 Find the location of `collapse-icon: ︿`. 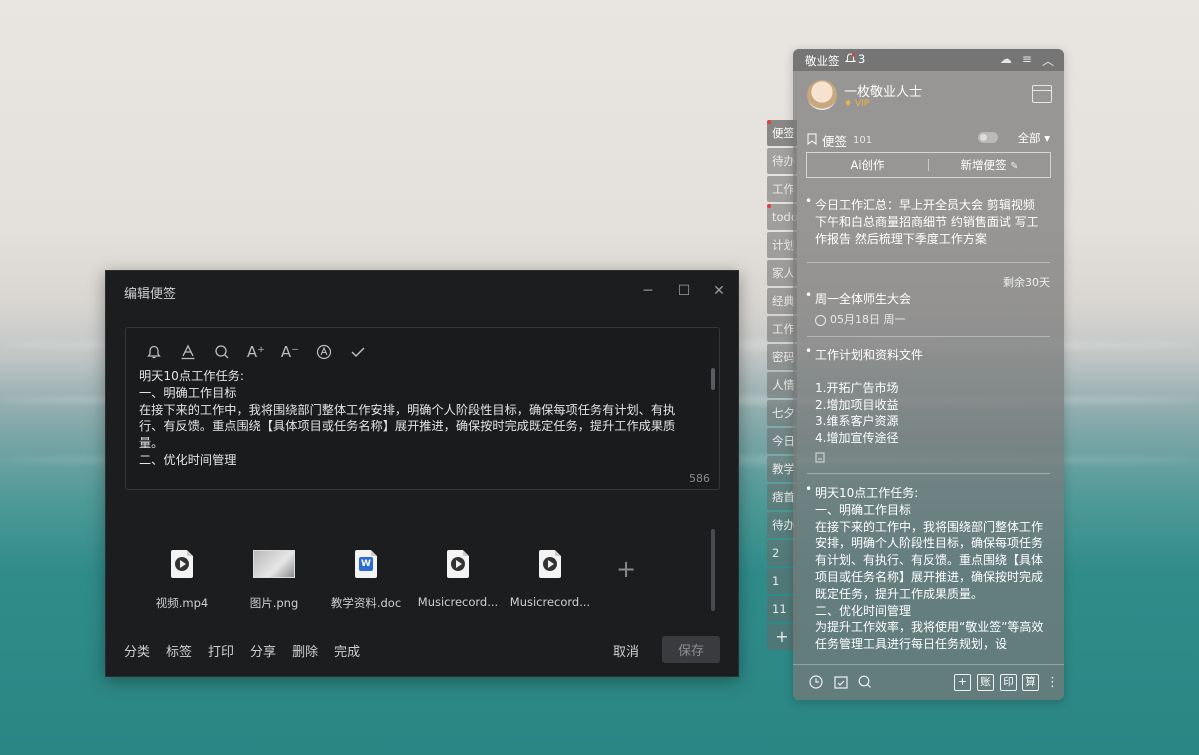

collapse-icon: ︿ is located at coordinates (1048, 60).